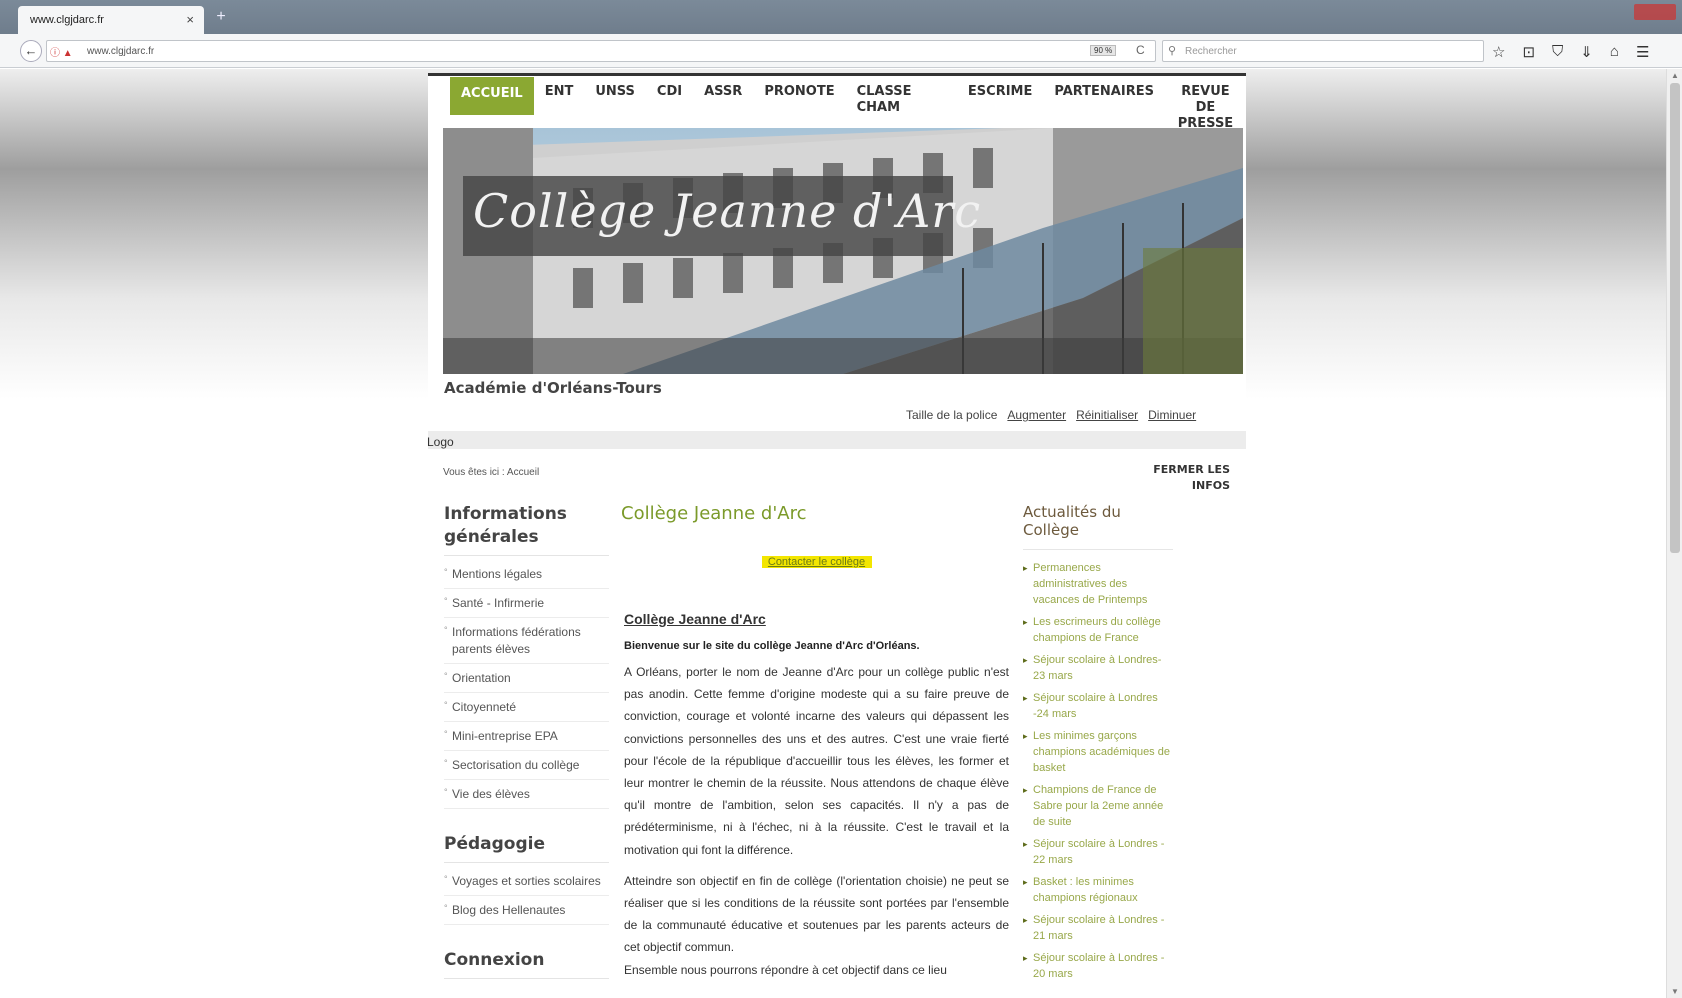 The height and width of the screenshot is (998, 1682). What do you see at coordinates (952, 415) in the screenshot?
I see `font-size-label: Taille de la police` at bounding box center [952, 415].